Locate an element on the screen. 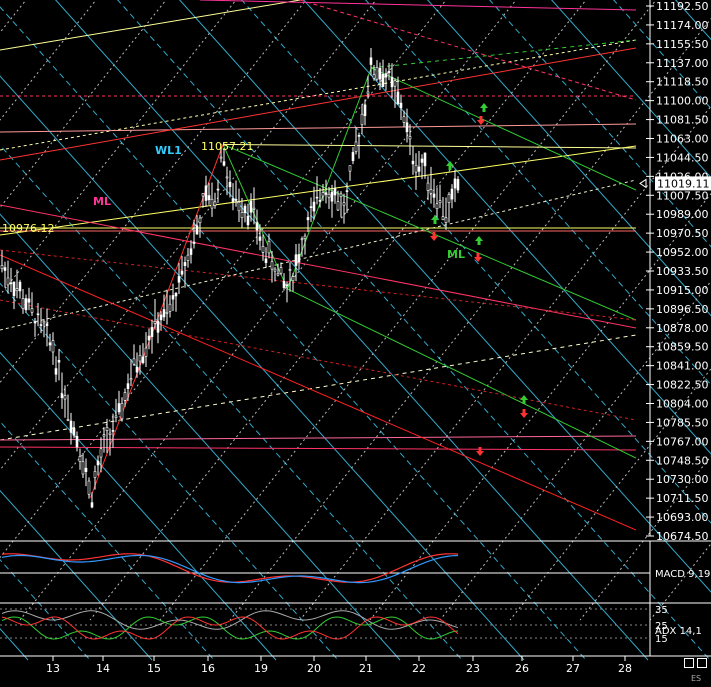 This screenshot has width=711, height=687. y-tick-label: 10896.50 is located at coordinates (682, 309).